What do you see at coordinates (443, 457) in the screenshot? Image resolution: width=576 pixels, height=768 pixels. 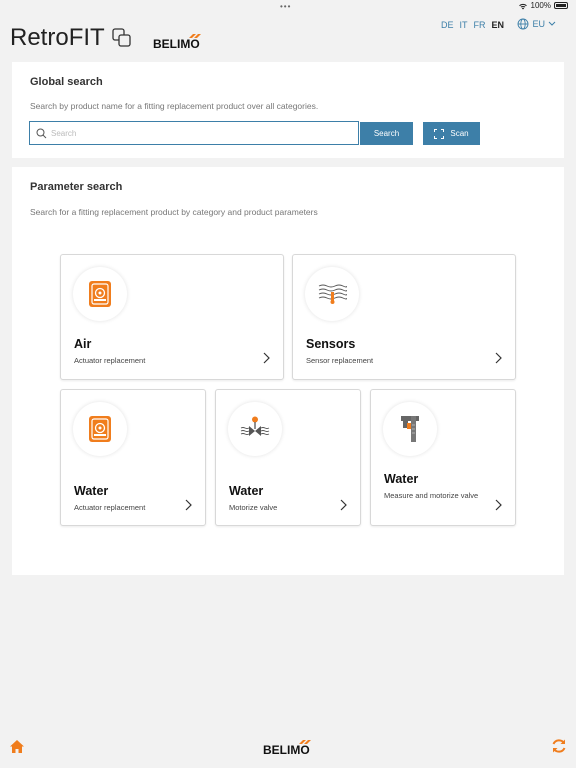 I see `tile-water-measure-valve: Water Measure and motorize valve` at bounding box center [443, 457].